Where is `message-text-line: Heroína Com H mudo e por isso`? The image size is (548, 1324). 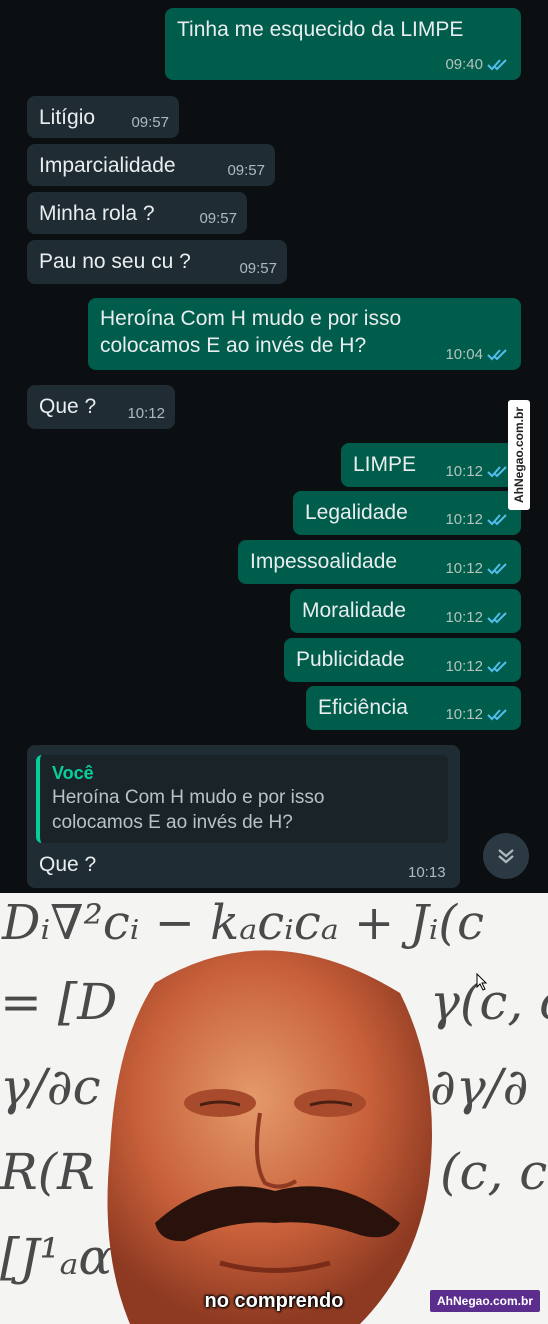
message-text-line: Heroína Com H mudo e por isso is located at coordinates (251, 318).